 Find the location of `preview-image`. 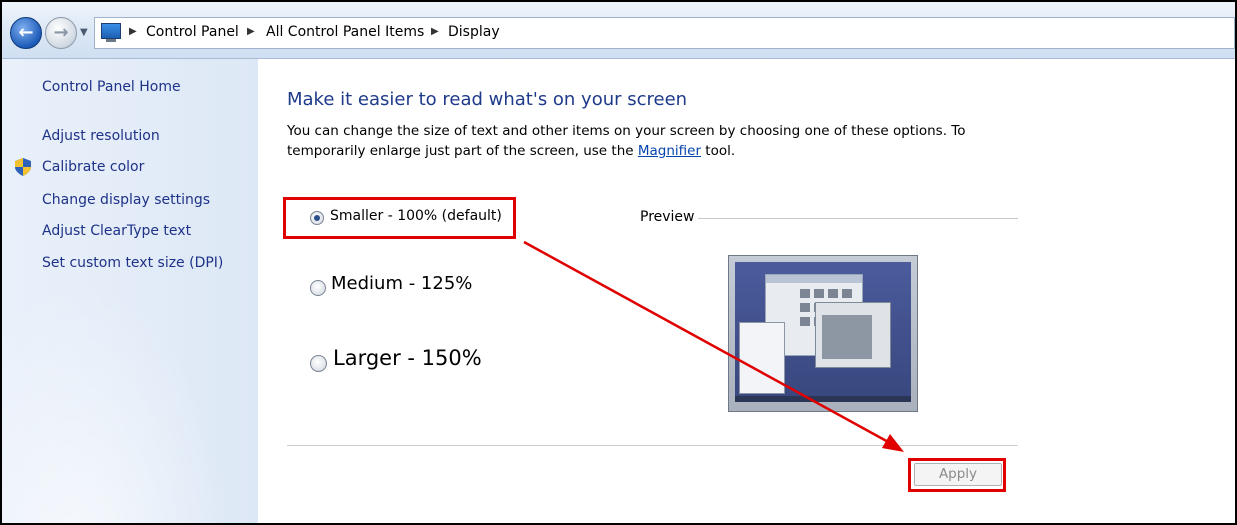

preview-image is located at coordinates (823, 333).